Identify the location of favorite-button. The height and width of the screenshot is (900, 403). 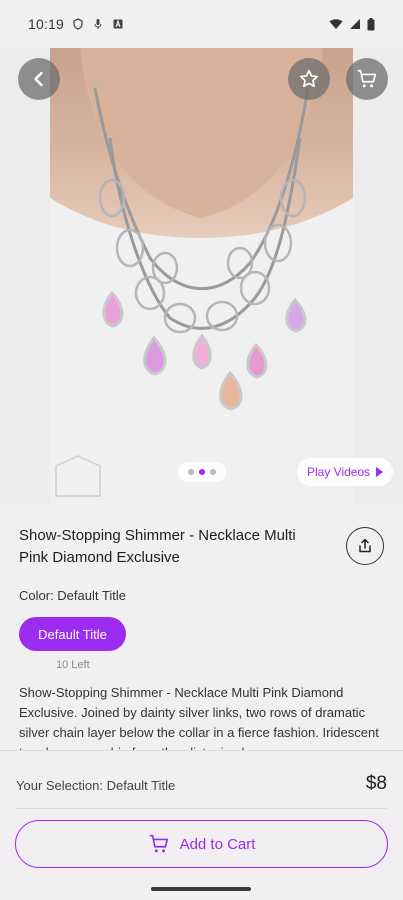
(309, 79).